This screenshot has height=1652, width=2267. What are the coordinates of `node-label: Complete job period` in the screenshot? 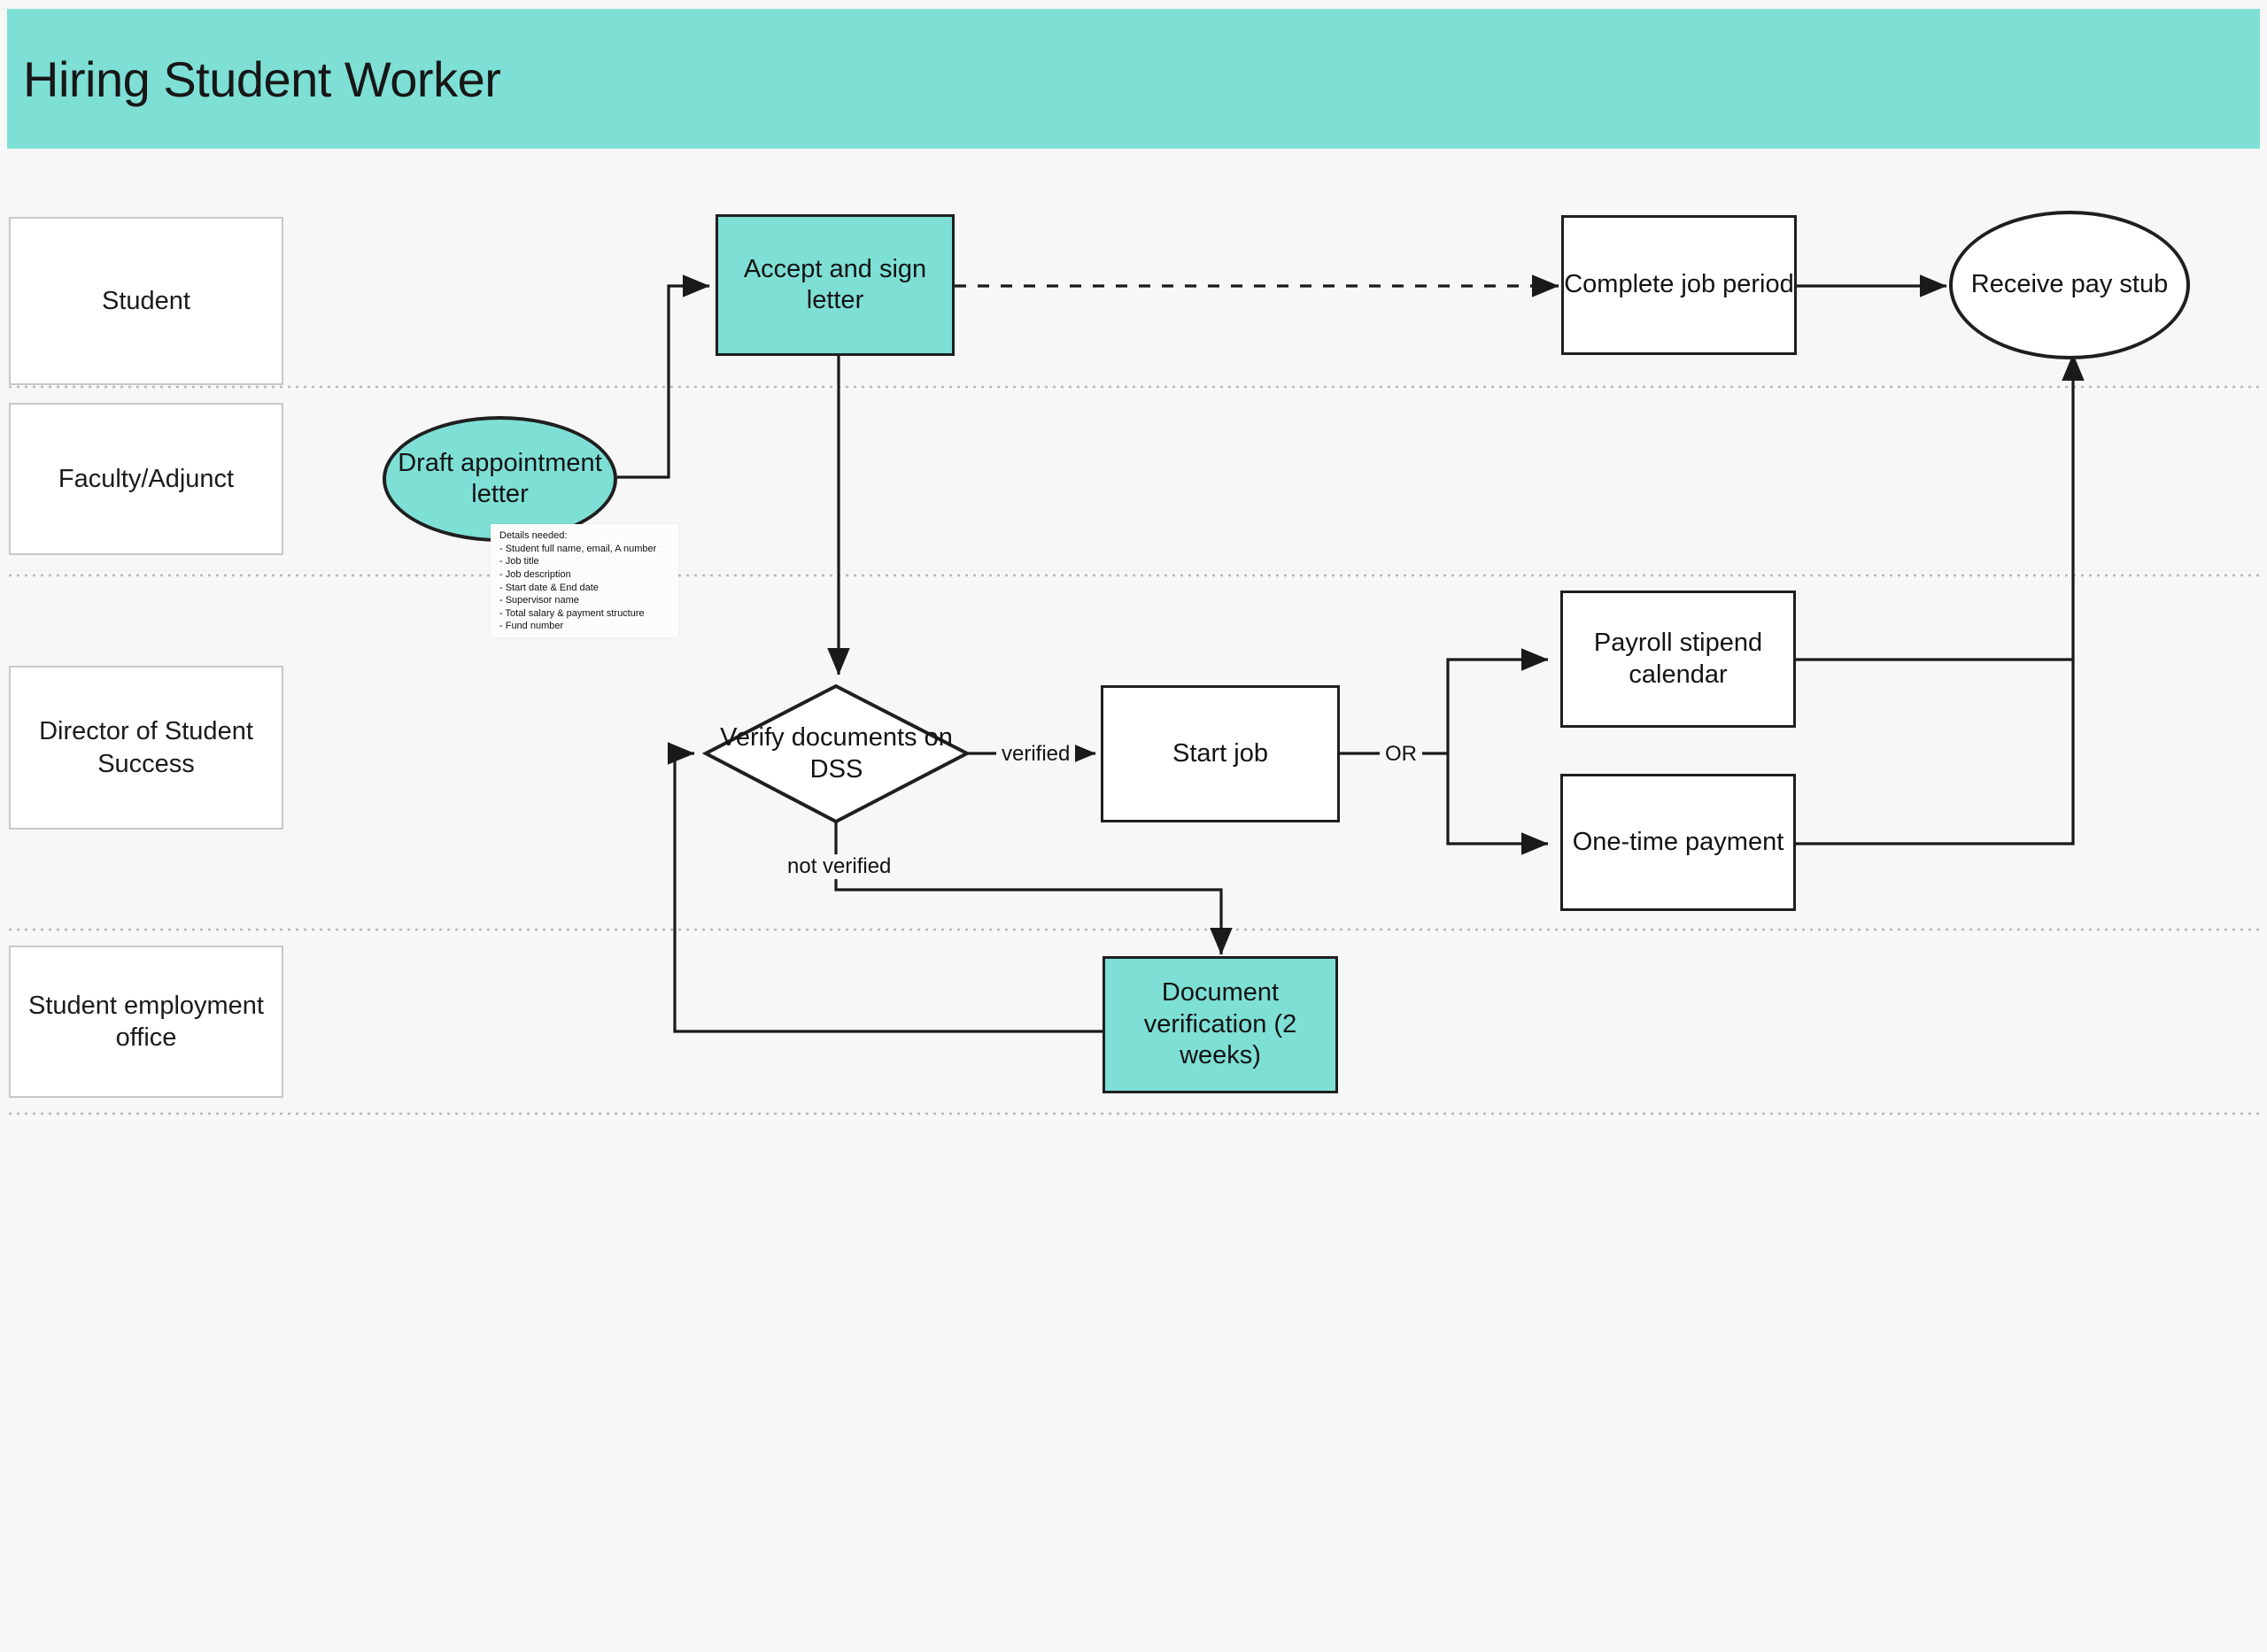 It's located at (1679, 284).